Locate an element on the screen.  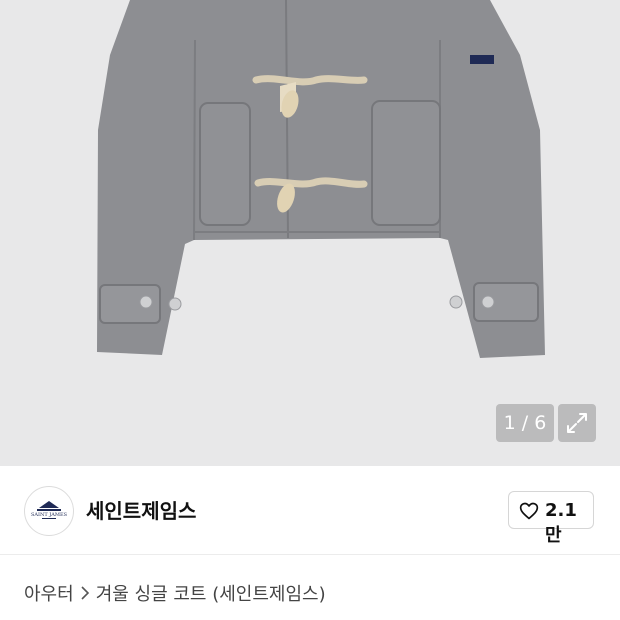
brand-logo: SAINT JAMES is located at coordinates (49, 511).